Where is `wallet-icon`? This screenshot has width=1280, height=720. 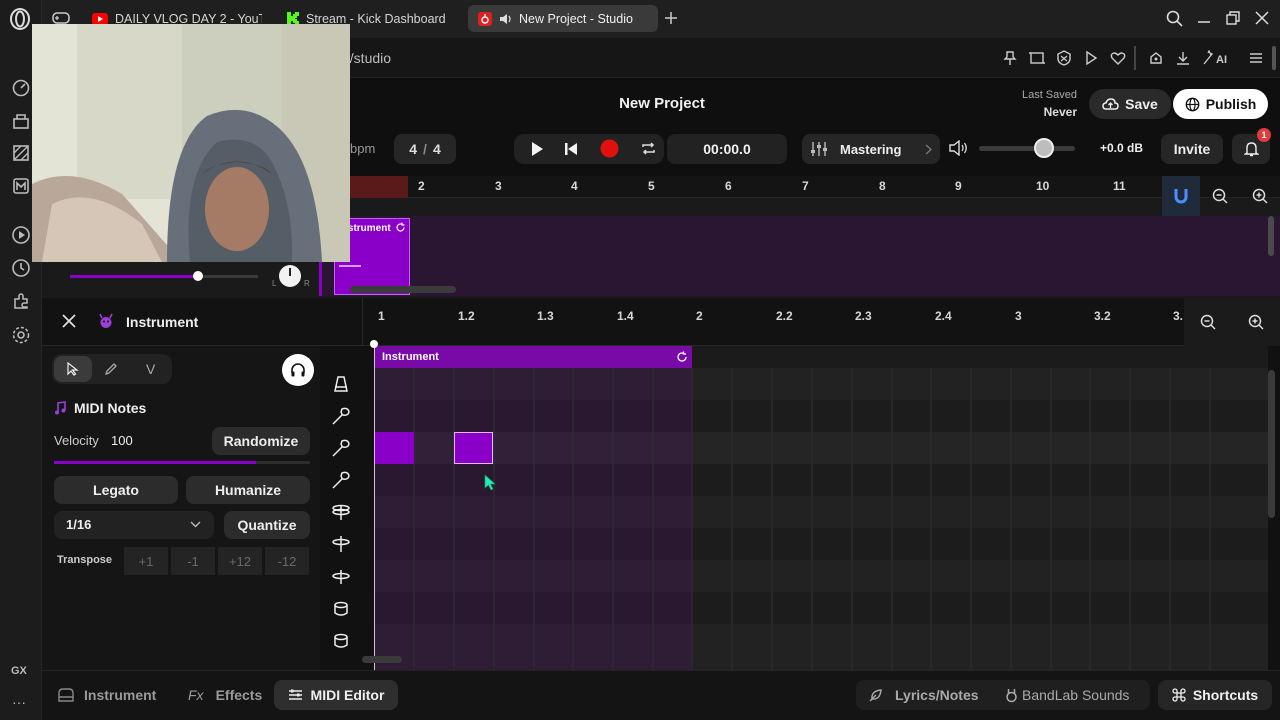
wallet-icon is located at coordinates (1156, 58).